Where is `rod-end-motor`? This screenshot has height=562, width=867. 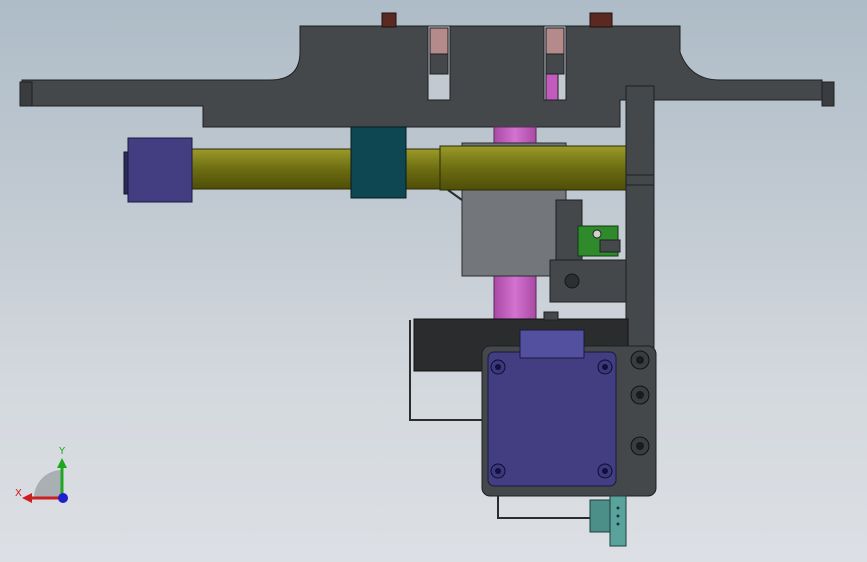 rod-end-motor is located at coordinates (158, 170).